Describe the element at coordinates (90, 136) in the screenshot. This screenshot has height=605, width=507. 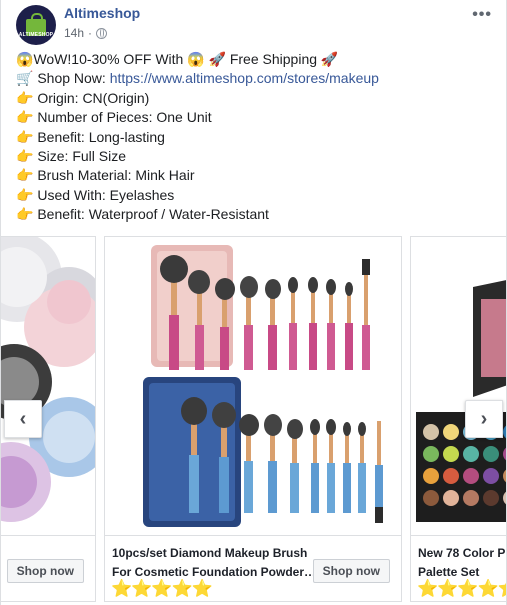
I see `post-line-benefit: 👉 Benefit: Long-lasting` at that location.